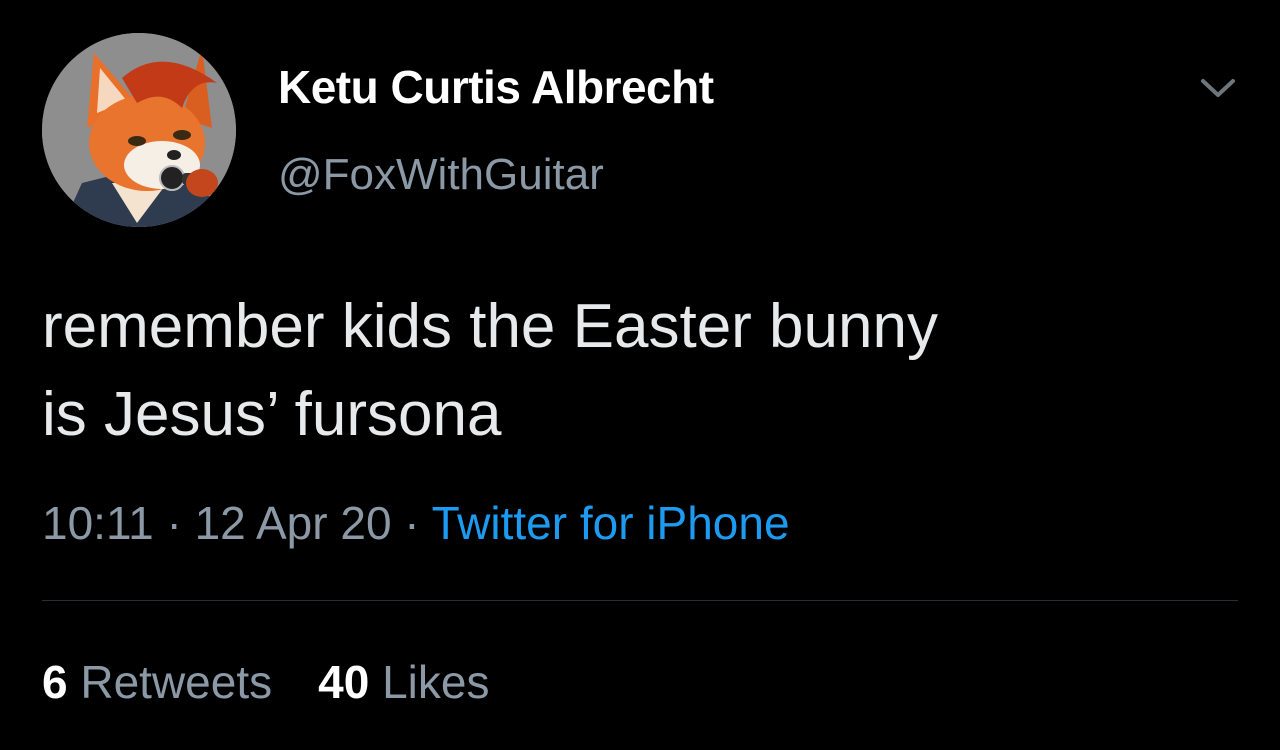 The width and height of the screenshot is (1280, 750). What do you see at coordinates (272, 414) in the screenshot?
I see `tweet-text-line: is Jesus’ fursona` at bounding box center [272, 414].